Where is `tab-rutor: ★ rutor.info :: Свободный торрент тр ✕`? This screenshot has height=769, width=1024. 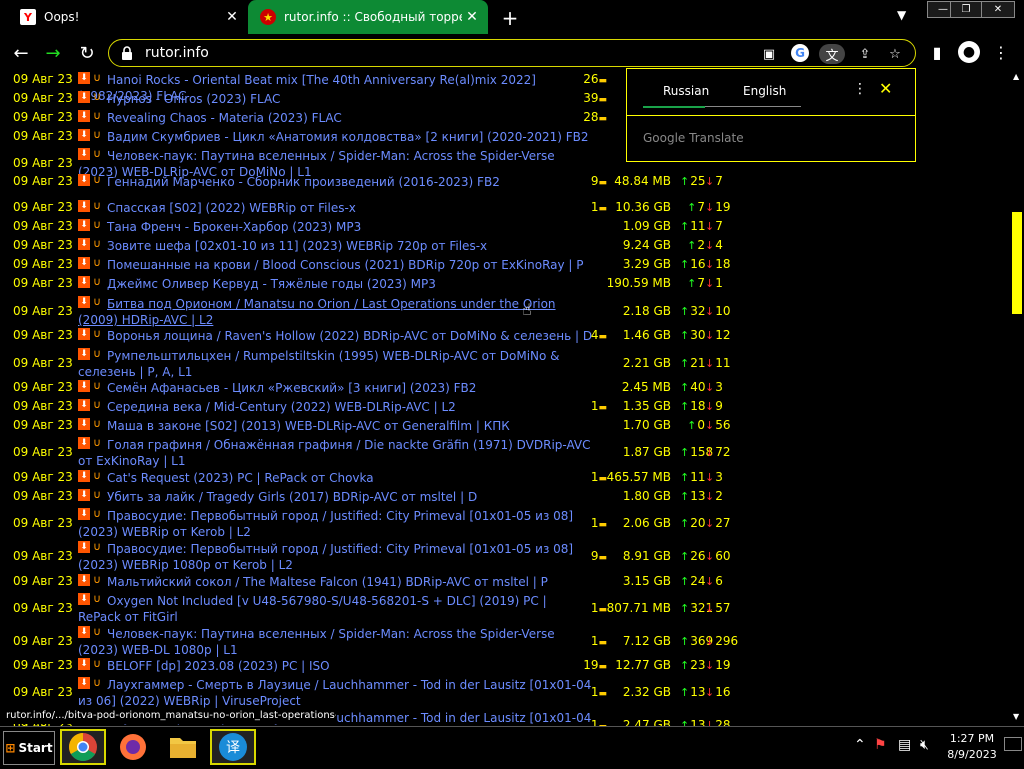 tab-rutor: ★ rutor.info :: Свободный торрент тр ✕ is located at coordinates (368, 17).